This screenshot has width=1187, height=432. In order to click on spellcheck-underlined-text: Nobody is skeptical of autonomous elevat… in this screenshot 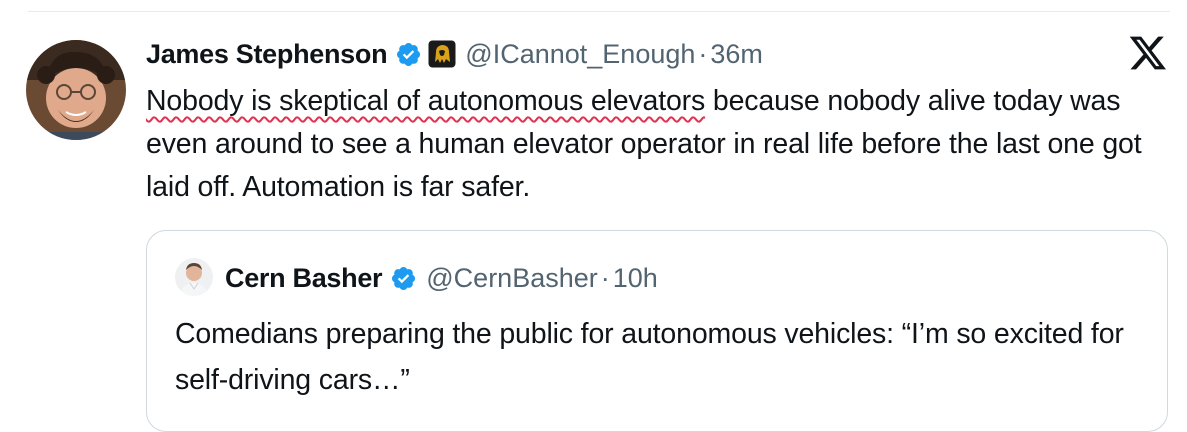, I will do `click(426, 101)`.